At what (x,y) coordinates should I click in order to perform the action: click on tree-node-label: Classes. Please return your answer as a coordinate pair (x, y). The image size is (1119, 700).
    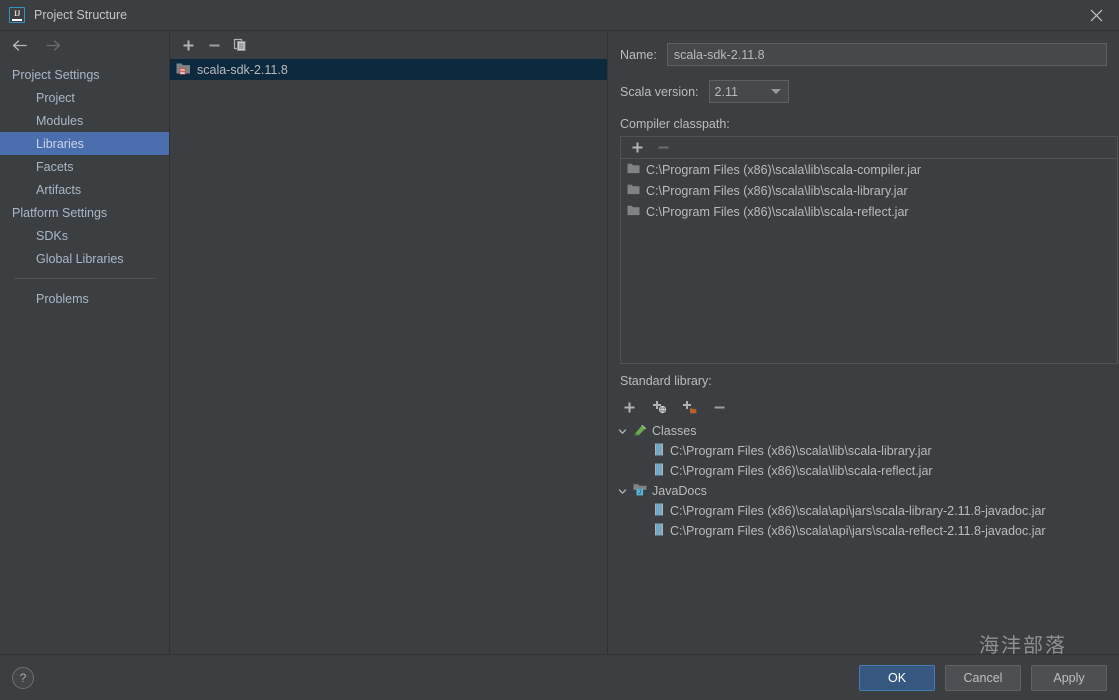
    Looking at the image, I should click on (674, 431).